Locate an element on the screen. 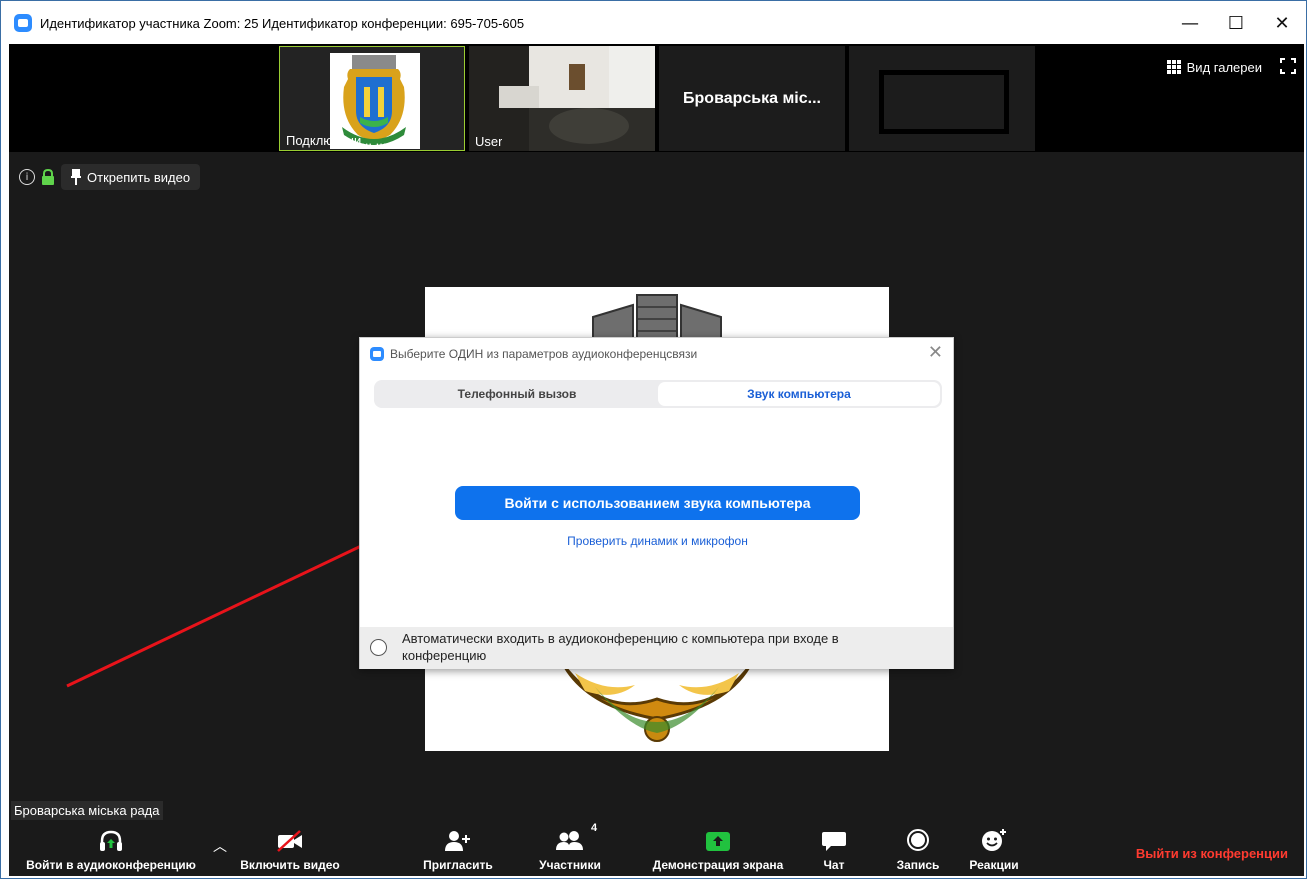 The image size is (1307, 879). meeting-info-bar: i Открепить видео is located at coordinates (110, 177).